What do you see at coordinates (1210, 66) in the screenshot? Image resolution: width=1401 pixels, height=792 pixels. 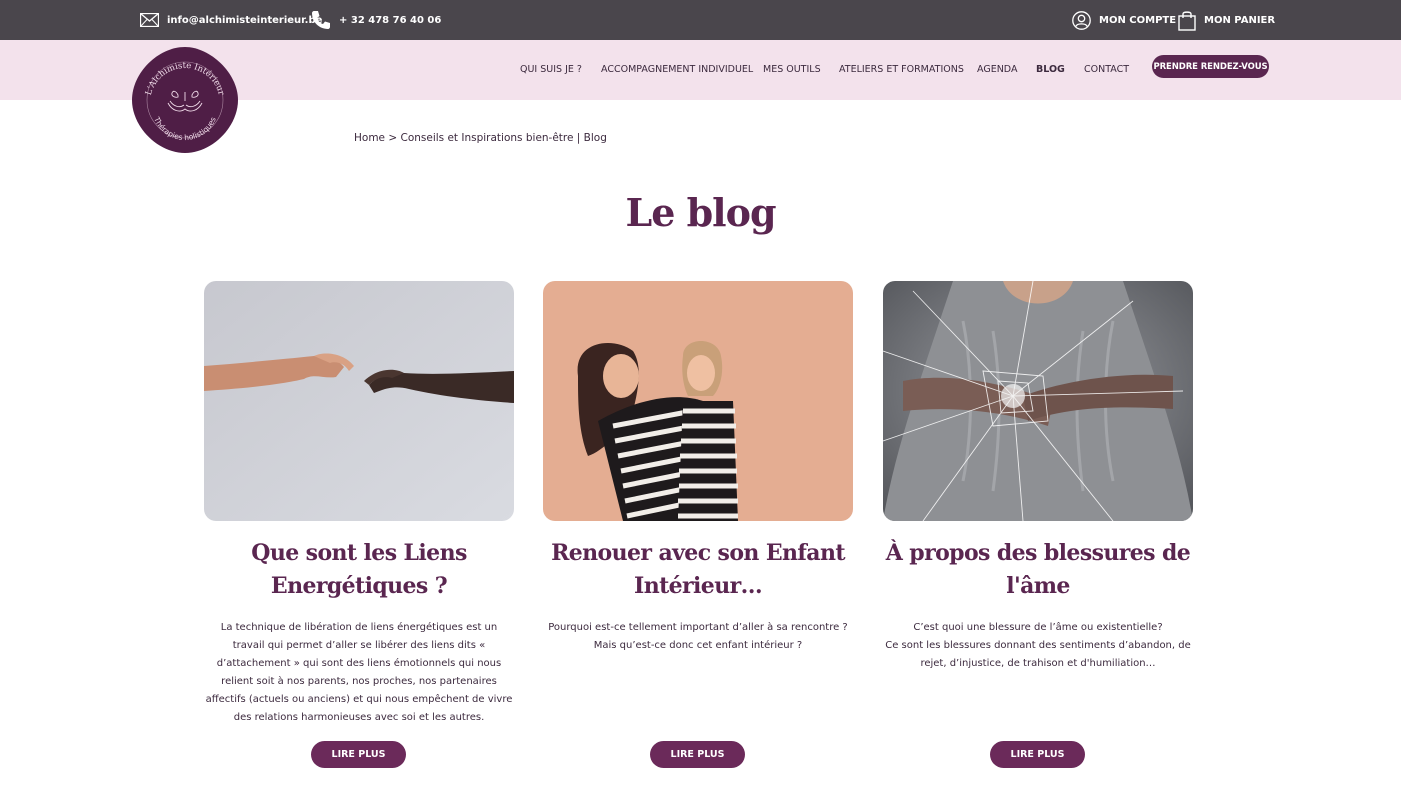 I see `book-appointment-button: PRENDRE RENDEZ-VOUS` at bounding box center [1210, 66].